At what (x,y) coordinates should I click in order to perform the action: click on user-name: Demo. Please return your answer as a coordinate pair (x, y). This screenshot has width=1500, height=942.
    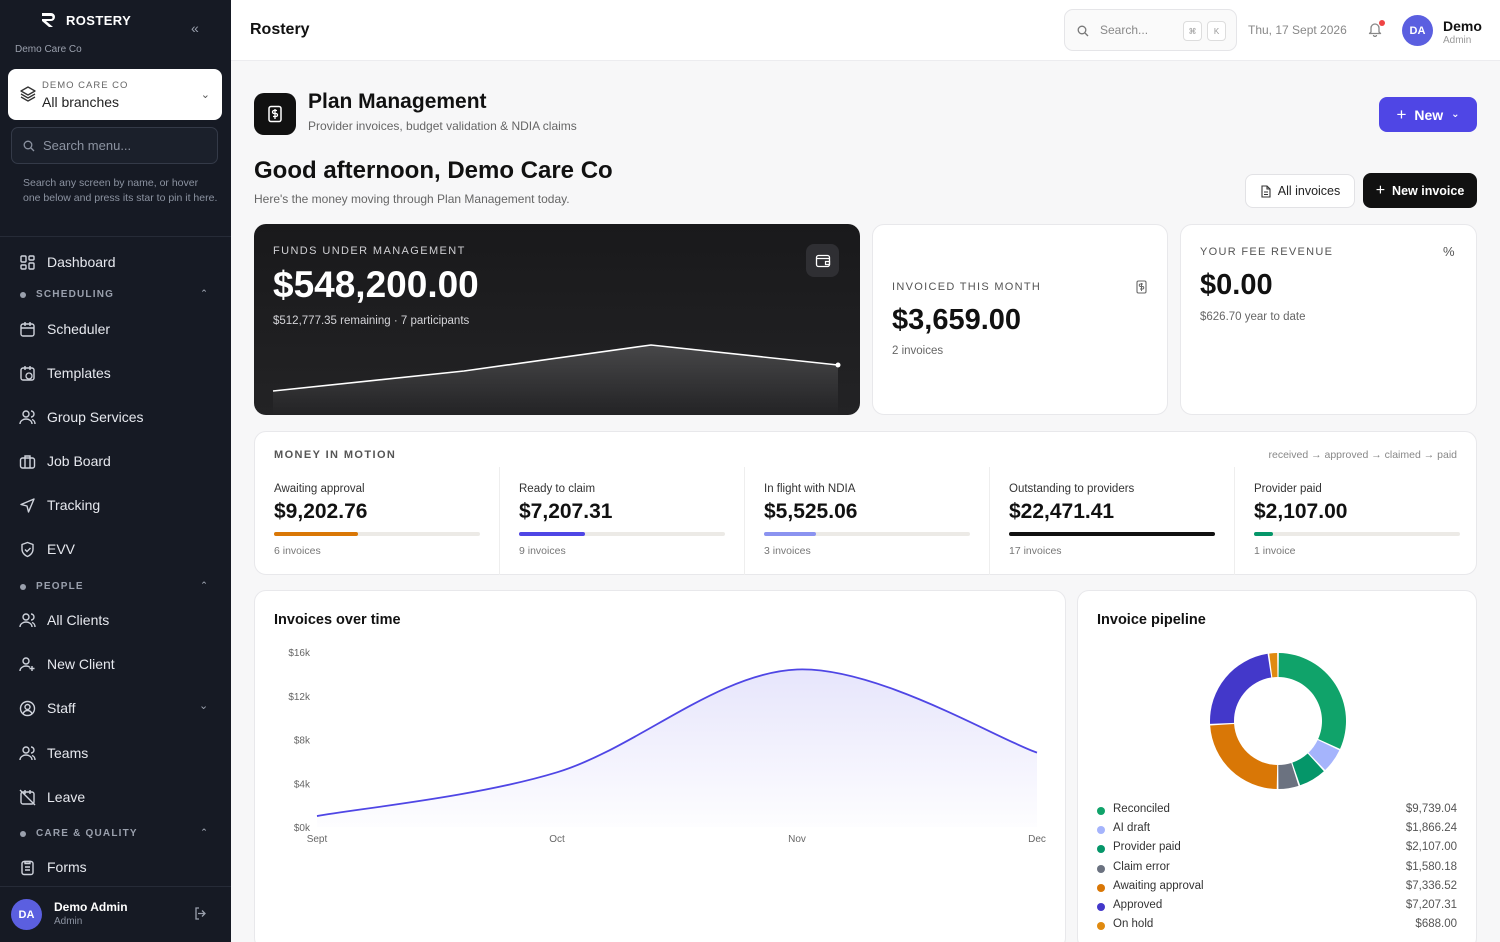
    Looking at the image, I should click on (1462, 26).